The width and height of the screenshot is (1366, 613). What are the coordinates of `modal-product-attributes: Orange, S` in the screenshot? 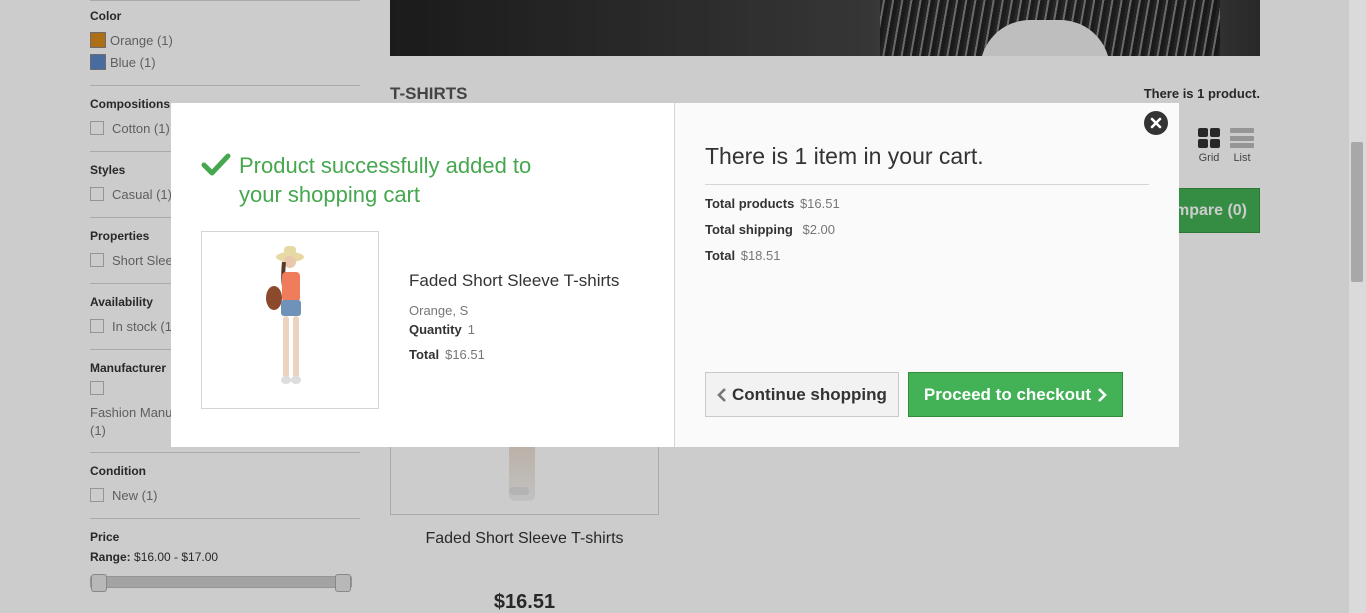 It's located at (439, 310).